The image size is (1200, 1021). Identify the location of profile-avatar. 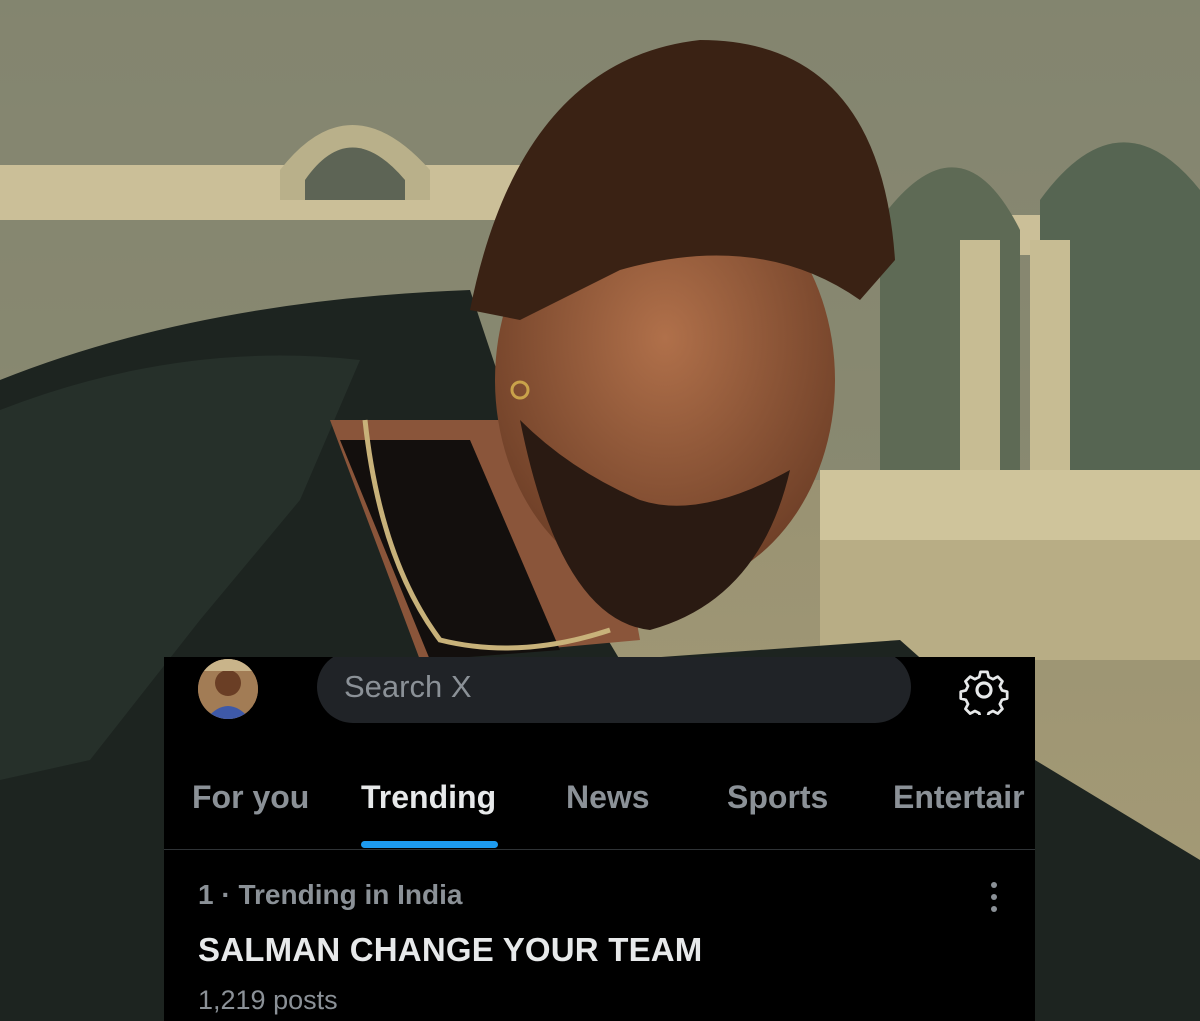
(228, 689).